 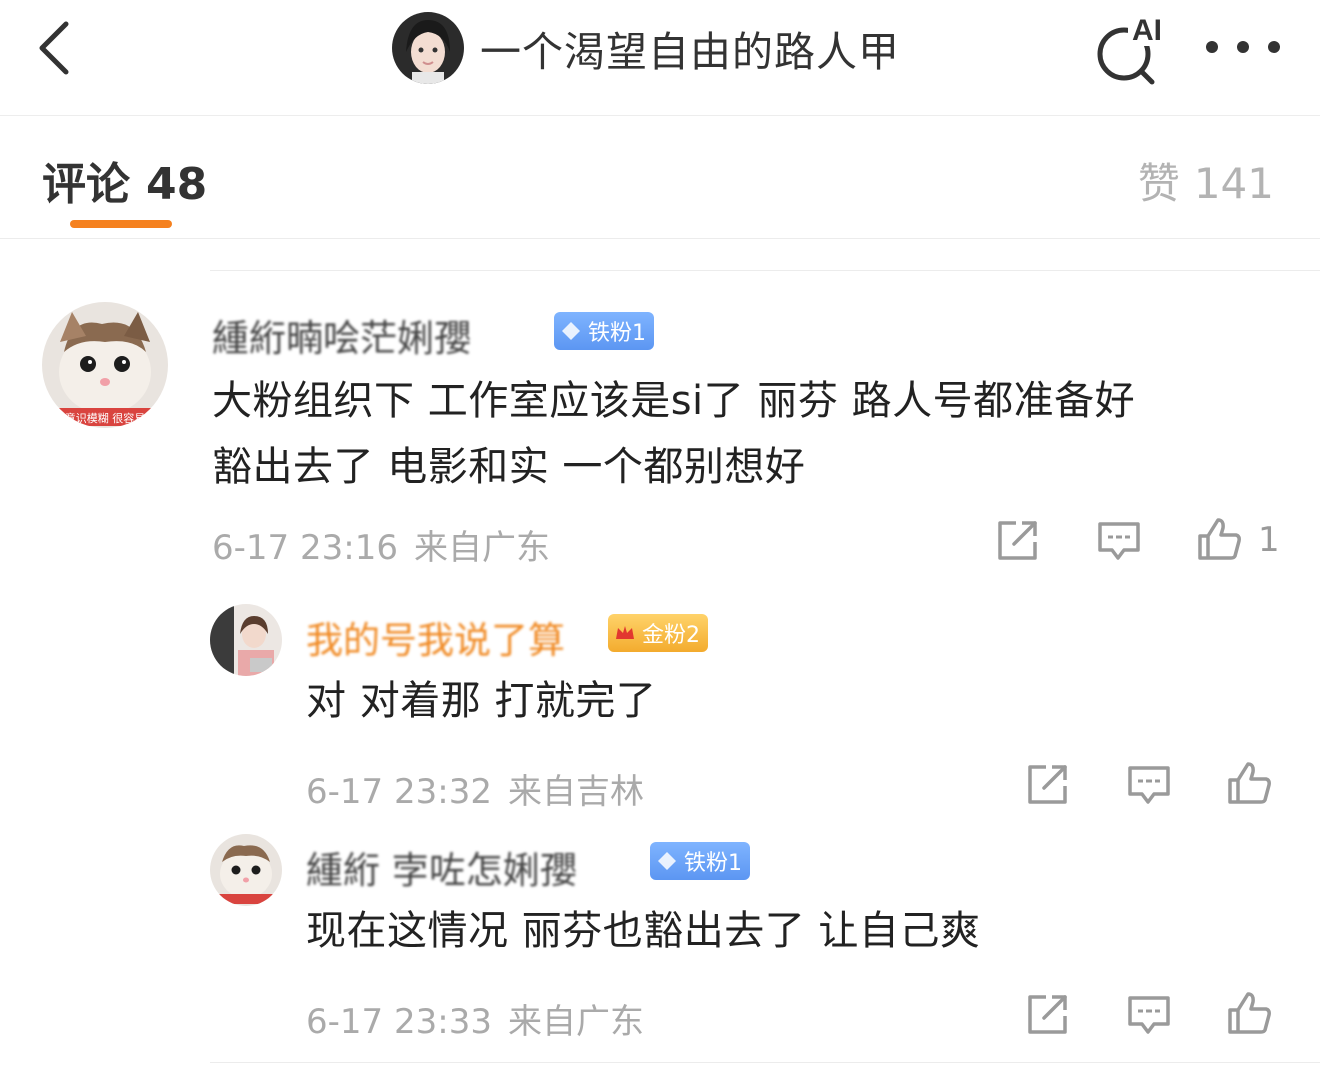 What do you see at coordinates (399, 792) in the screenshot?
I see `comment-time: 6-17 23:32` at bounding box center [399, 792].